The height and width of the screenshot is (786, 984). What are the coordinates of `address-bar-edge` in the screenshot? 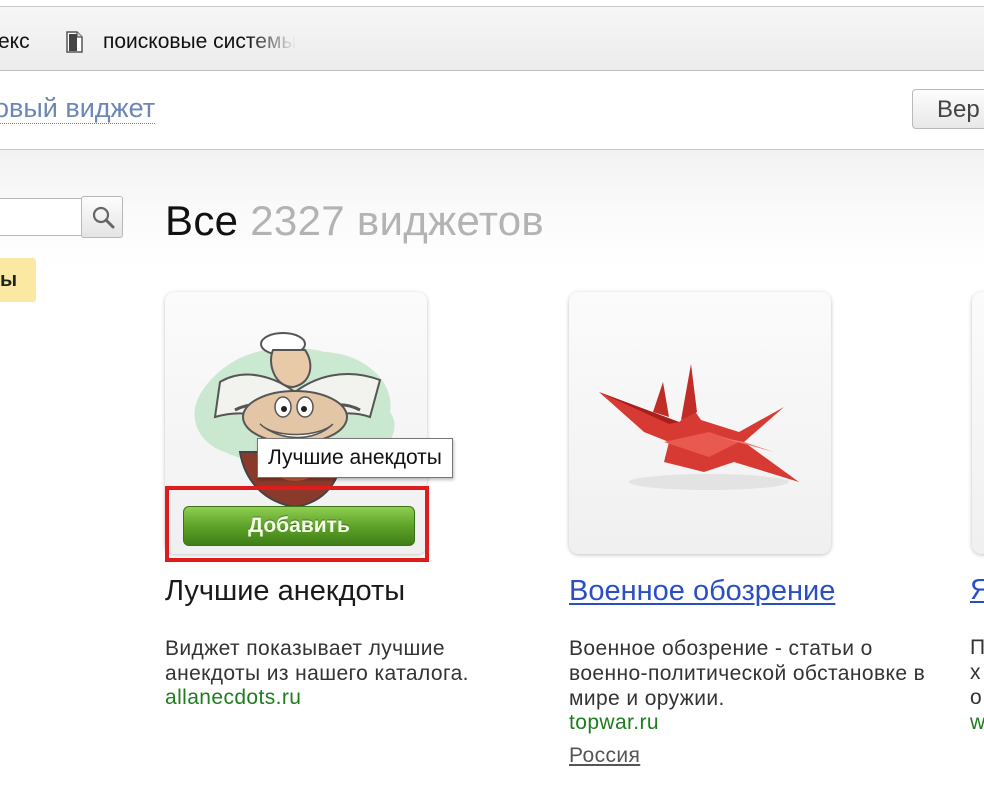 It's located at (492, 3).